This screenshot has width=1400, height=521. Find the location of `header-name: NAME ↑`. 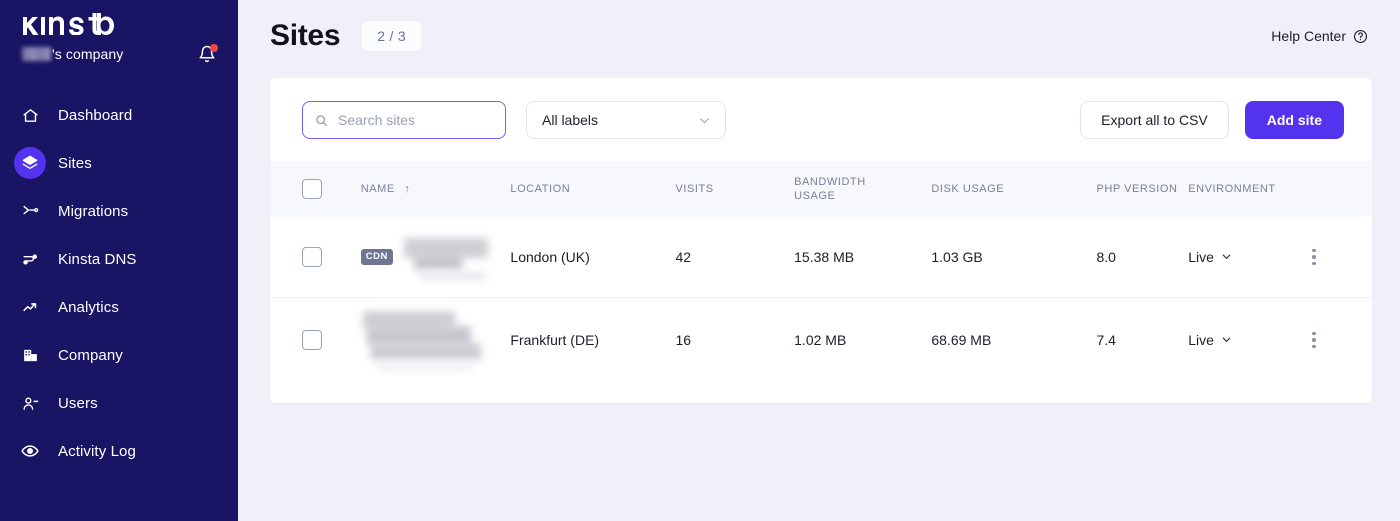

header-name: NAME ↑ is located at coordinates (436, 189).